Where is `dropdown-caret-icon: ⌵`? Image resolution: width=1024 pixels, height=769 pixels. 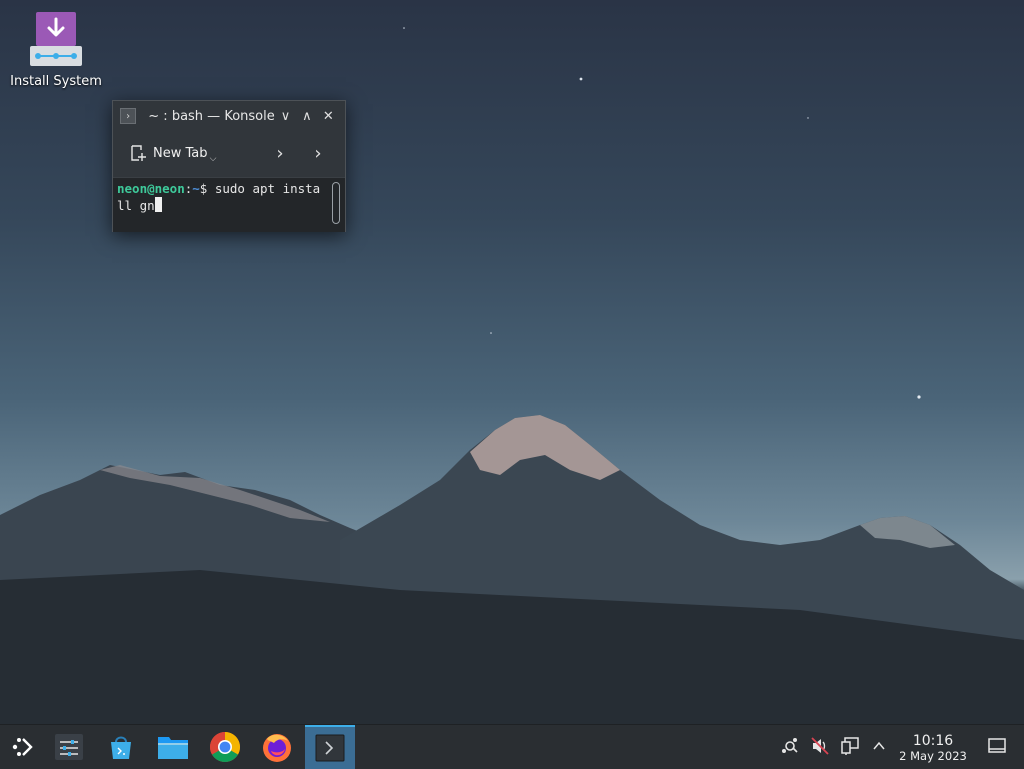
dropdown-caret-icon: ⌵ is located at coordinates (213, 159).